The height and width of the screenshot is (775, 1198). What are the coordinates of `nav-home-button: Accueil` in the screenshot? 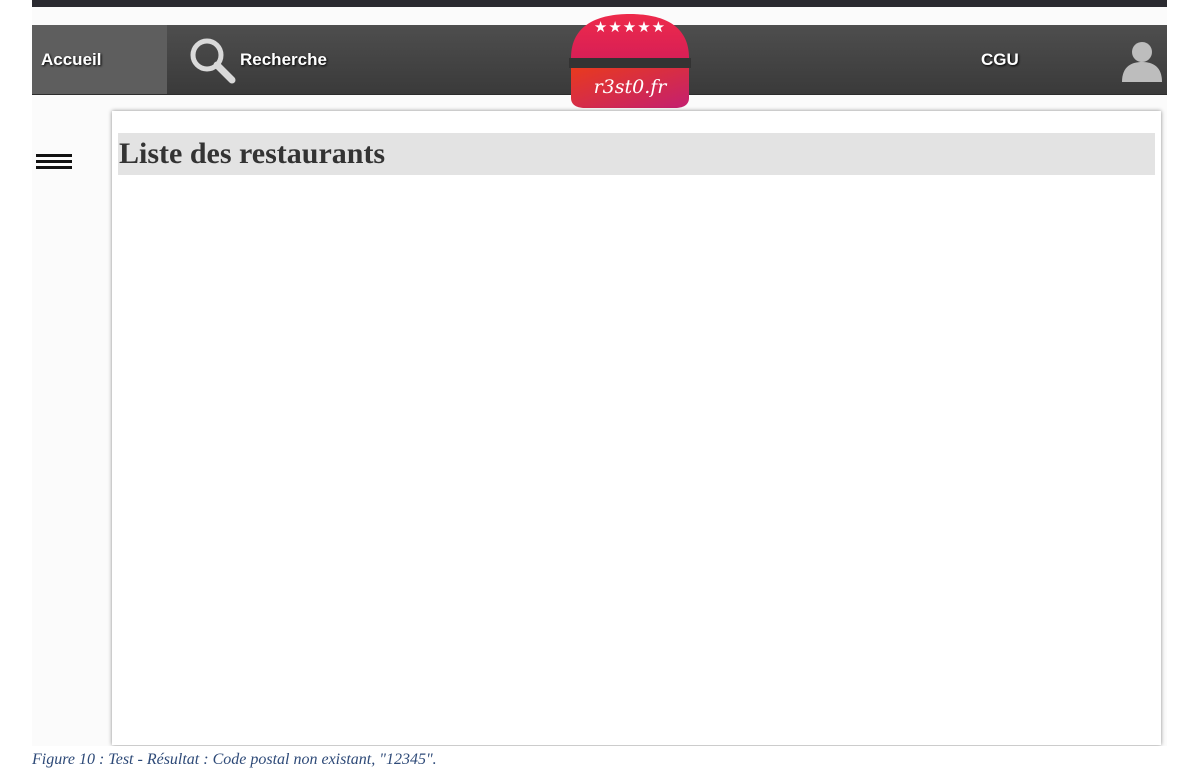 It's located at (99, 59).